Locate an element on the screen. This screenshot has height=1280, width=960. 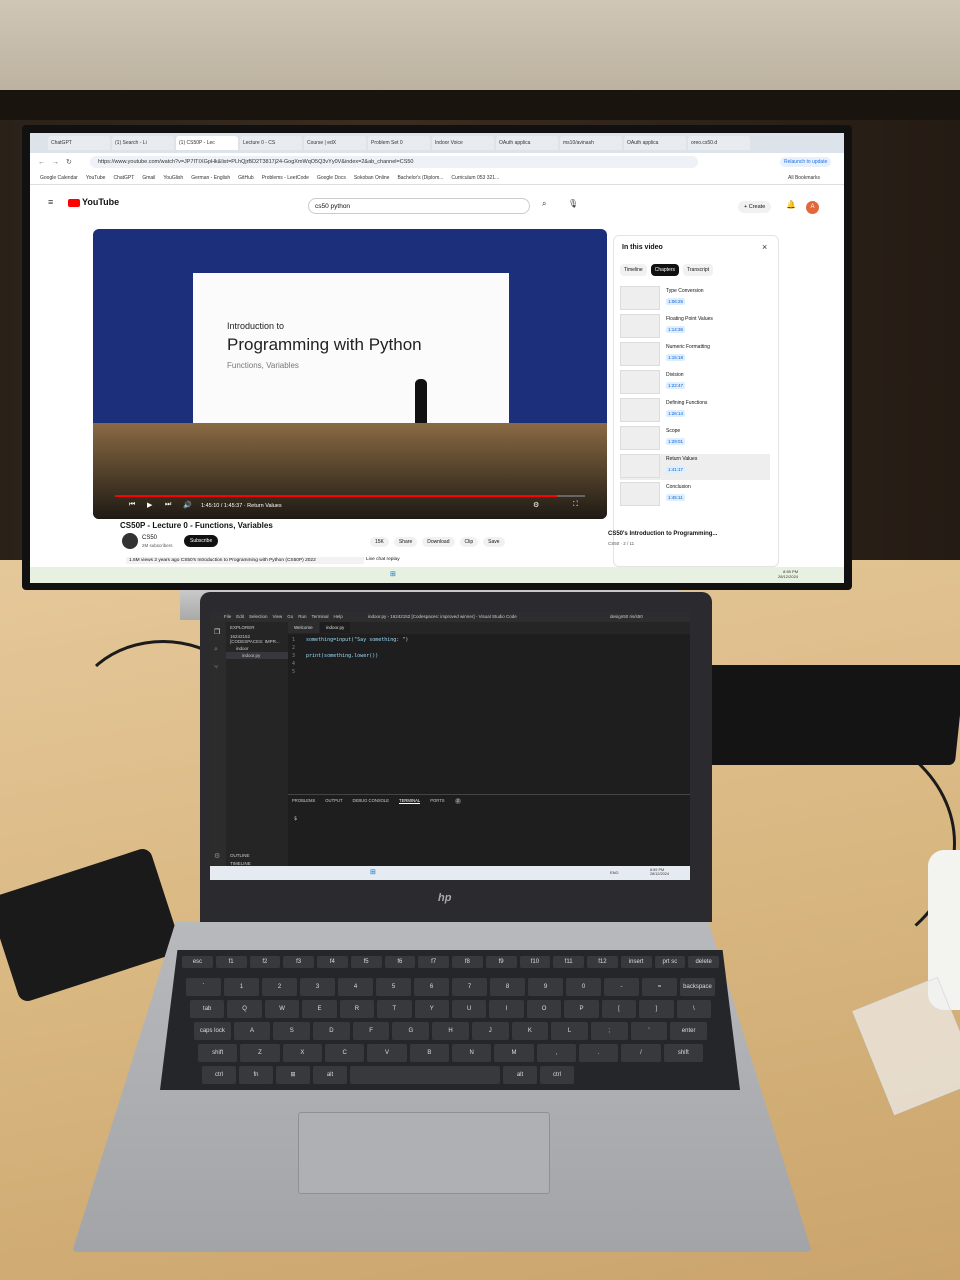
key: T is located at coordinates (394, 1009).